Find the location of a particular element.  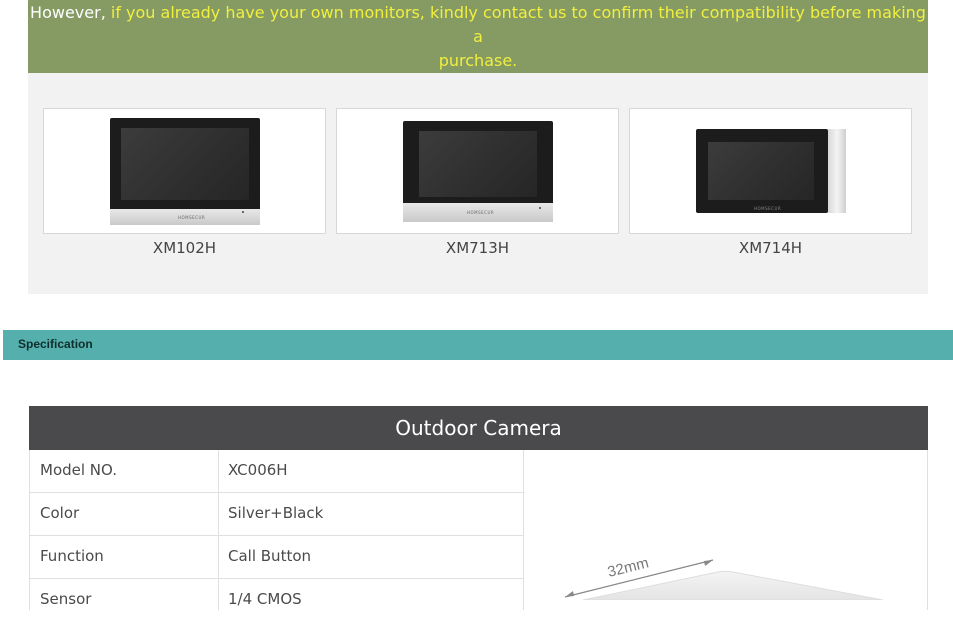

table-row: Model NO. XC006H is located at coordinates (276, 471).